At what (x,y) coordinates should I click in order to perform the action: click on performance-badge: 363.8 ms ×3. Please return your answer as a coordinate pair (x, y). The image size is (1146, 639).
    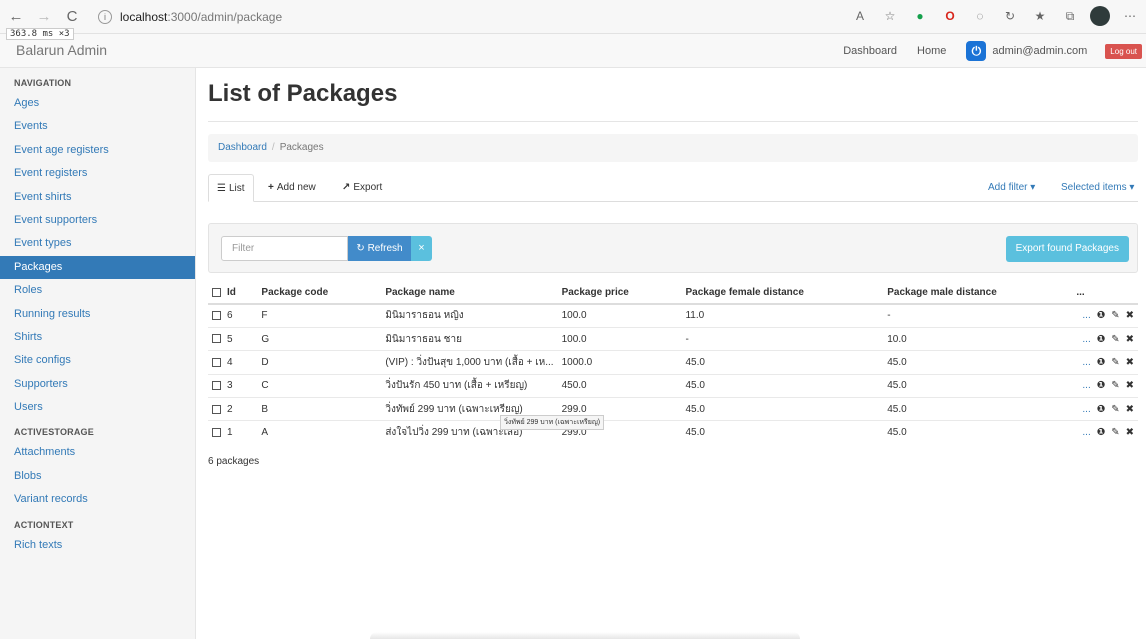
    Looking at the image, I should click on (40, 34).